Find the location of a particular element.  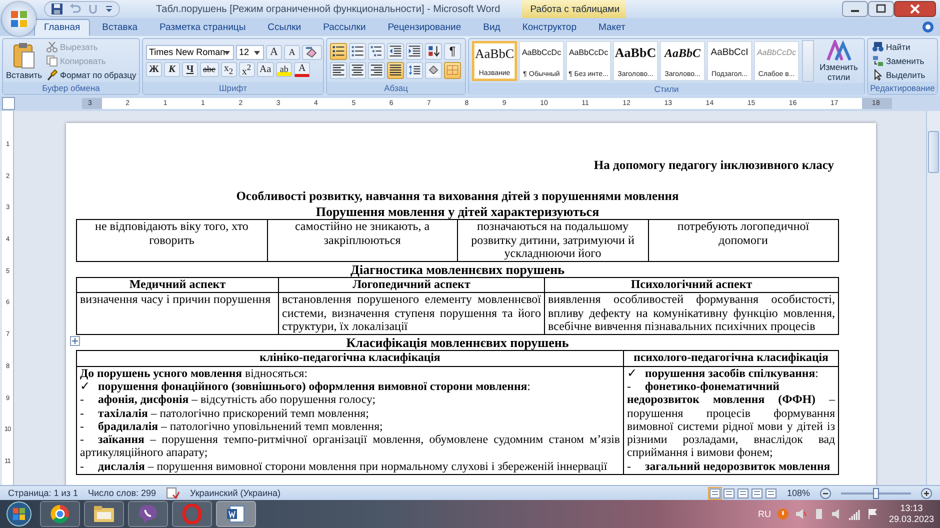

help-icon is located at coordinates (928, 27).